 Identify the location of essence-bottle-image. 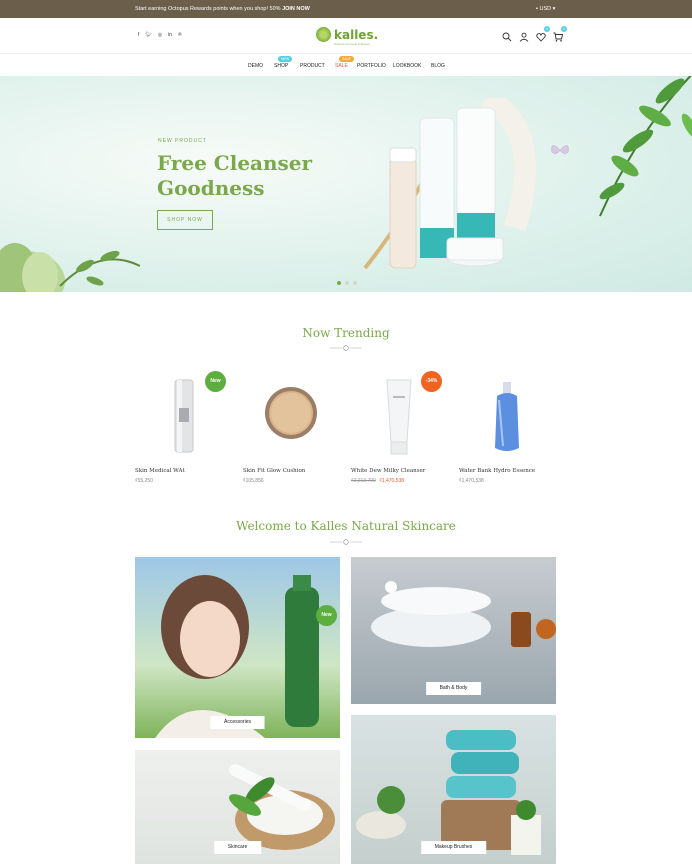
(507, 416).